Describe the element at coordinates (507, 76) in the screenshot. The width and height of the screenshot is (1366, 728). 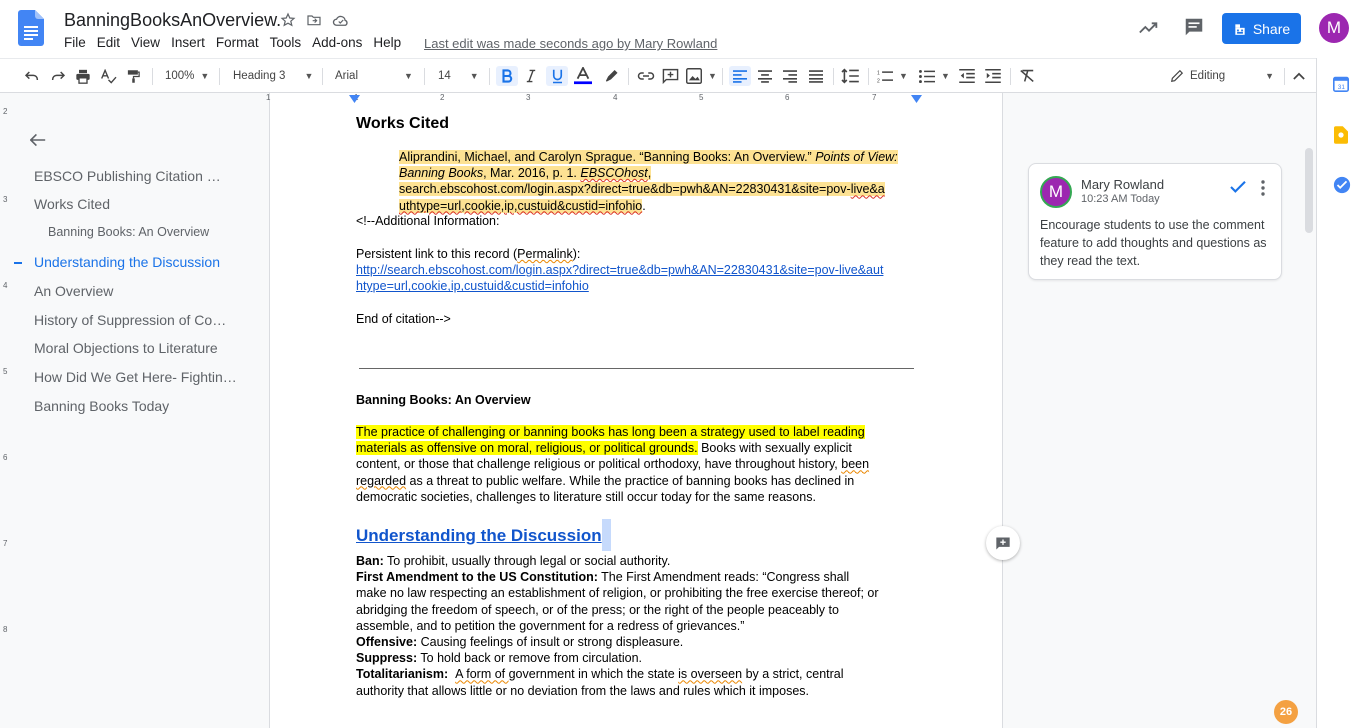
I see `bold-icon` at that location.